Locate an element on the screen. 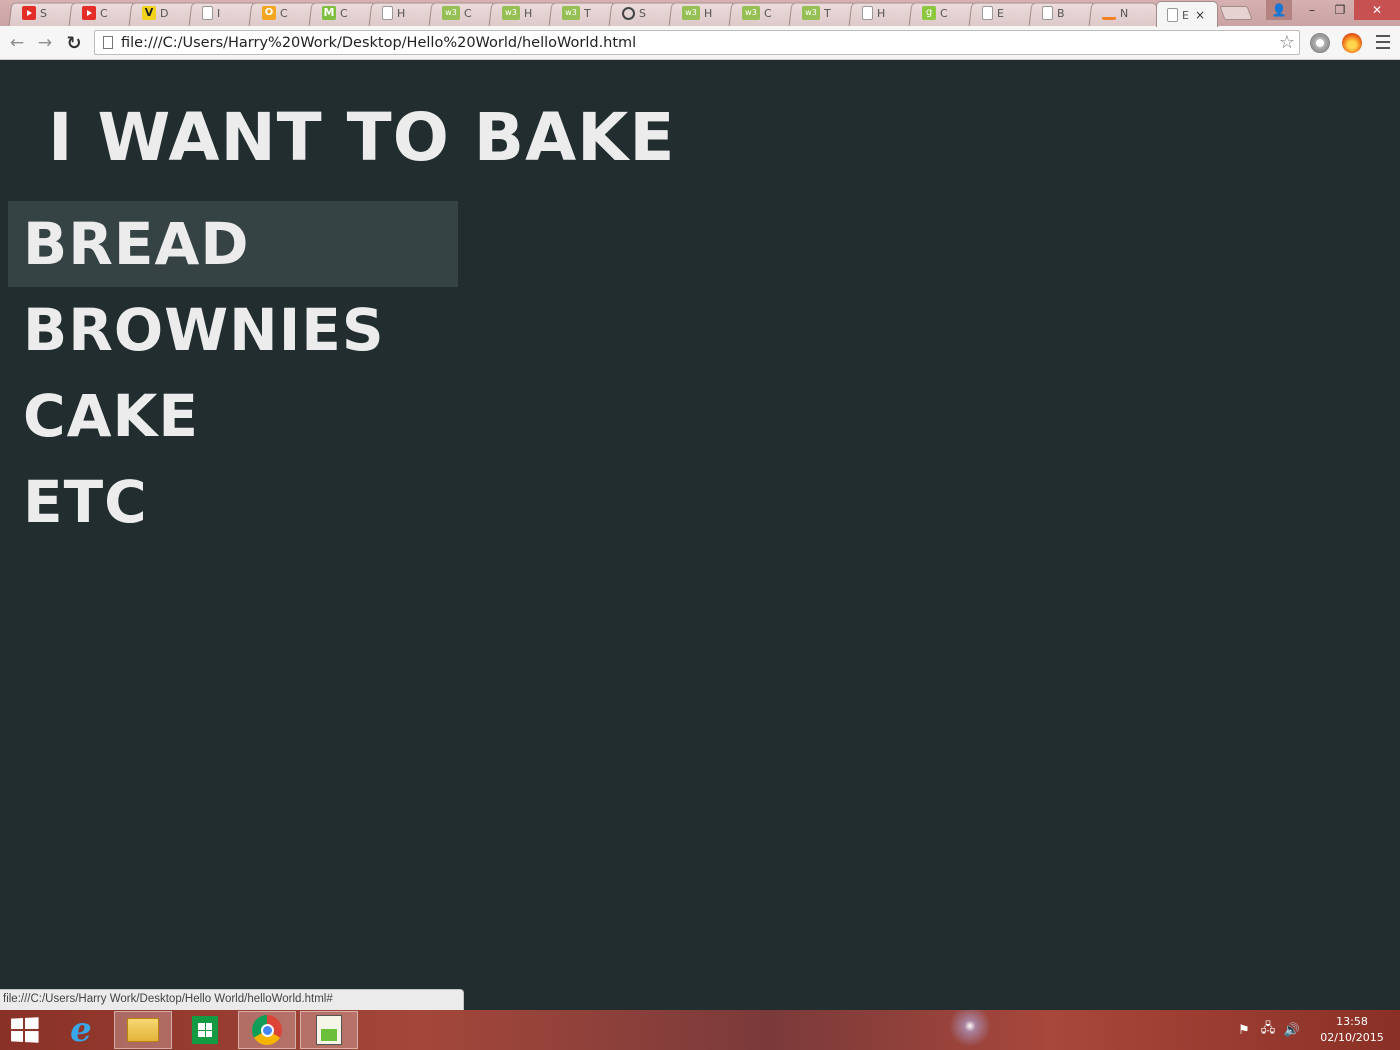  chrome-menu-icon is located at coordinates (1383, 42).